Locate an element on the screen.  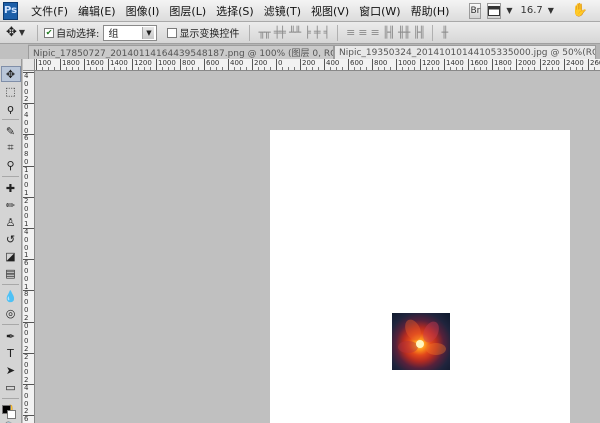
tool-preset-picker: ✥ ▼ is located at coordinates (15, 32).